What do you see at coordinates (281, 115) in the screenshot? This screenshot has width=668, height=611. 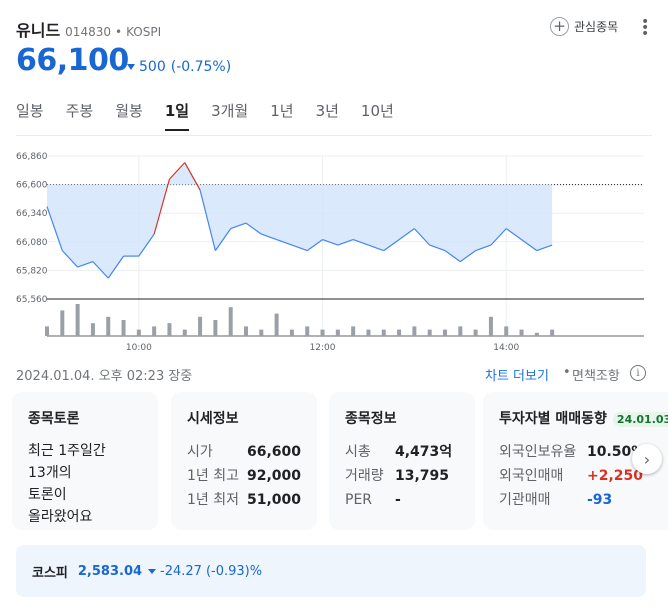 I see `tab-1year: 1년` at bounding box center [281, 115].